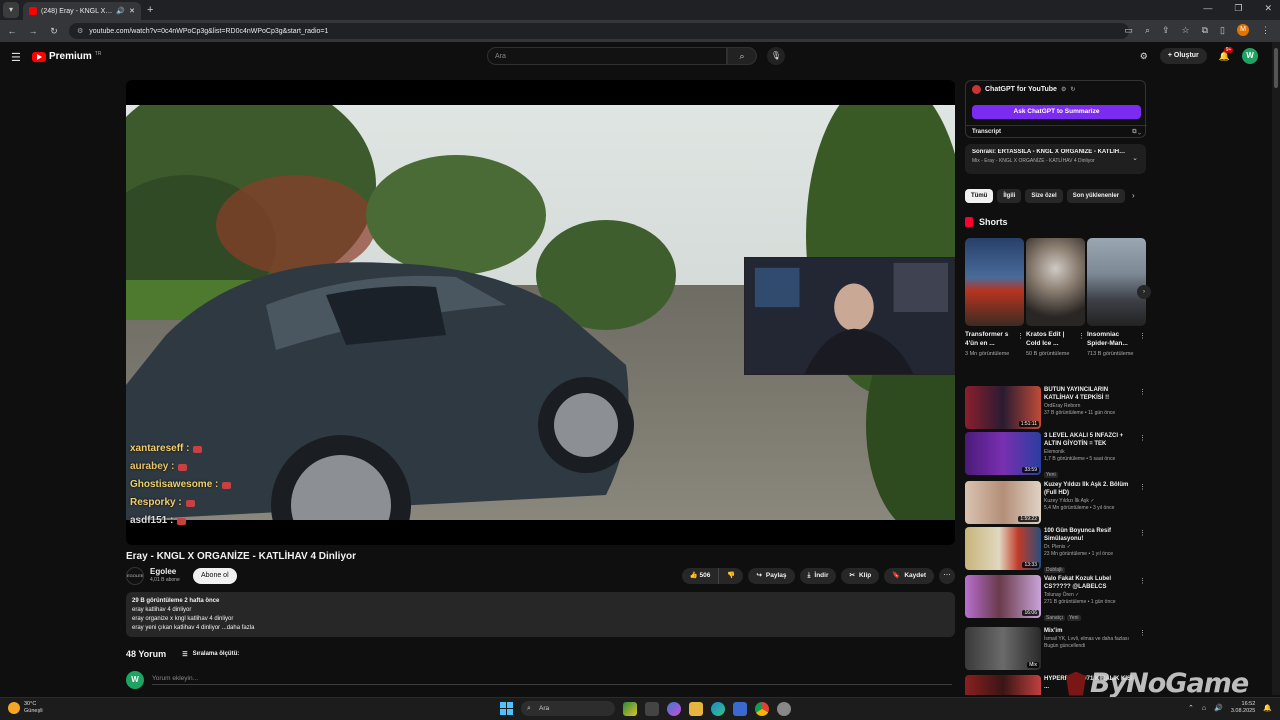 Image resolution: width=1280 pixels, height=720 pixels. Describe the element at coordinates (1222, 30) in the screenshot. I see `sidebar-icon: ▯` at that location.